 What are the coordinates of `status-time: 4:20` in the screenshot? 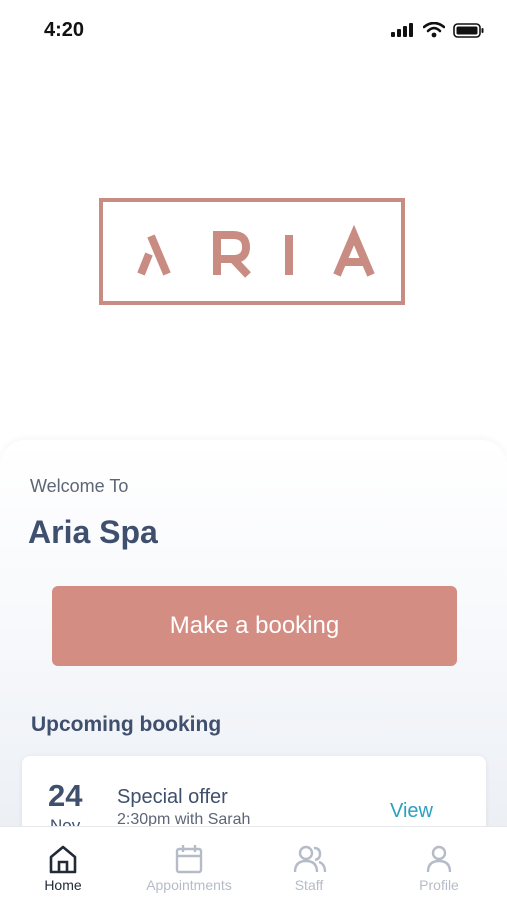 It's located at (64, 30).